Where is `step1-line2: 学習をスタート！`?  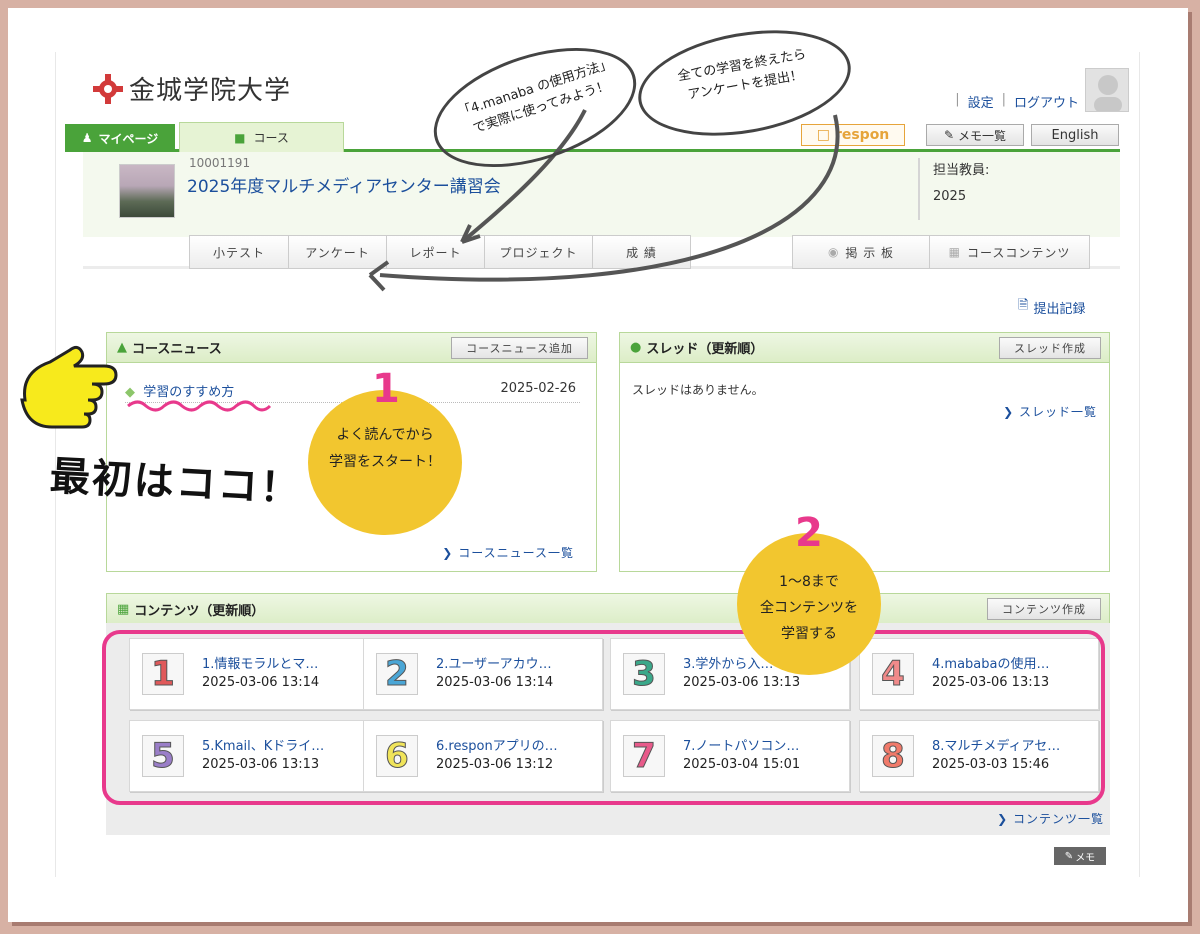 step1-line2: 学習をスタート！ is located at coordinates (385, 462).